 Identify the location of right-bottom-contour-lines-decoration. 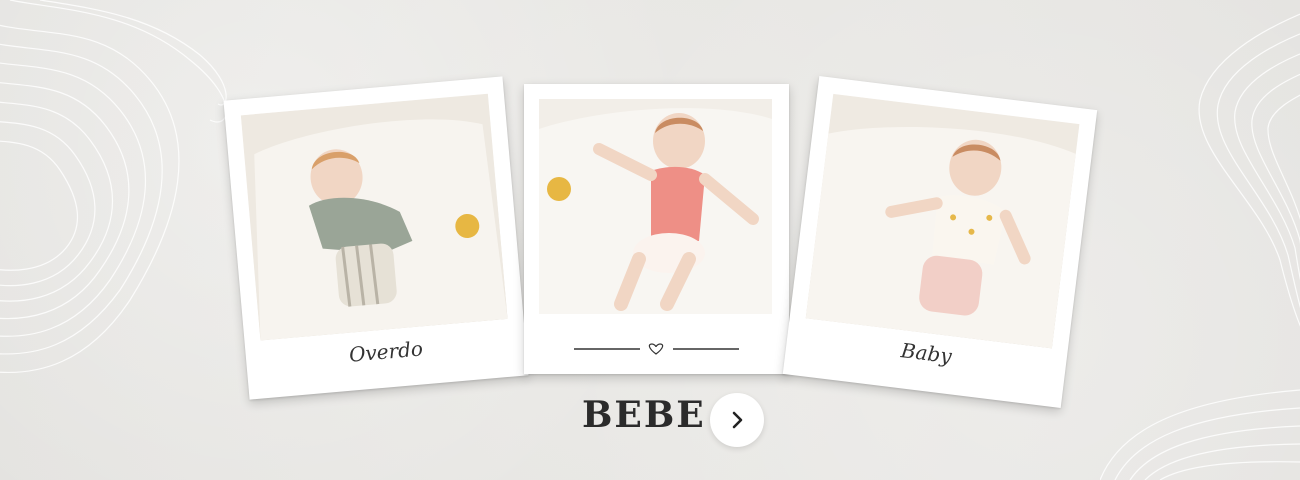
(1200, 434).